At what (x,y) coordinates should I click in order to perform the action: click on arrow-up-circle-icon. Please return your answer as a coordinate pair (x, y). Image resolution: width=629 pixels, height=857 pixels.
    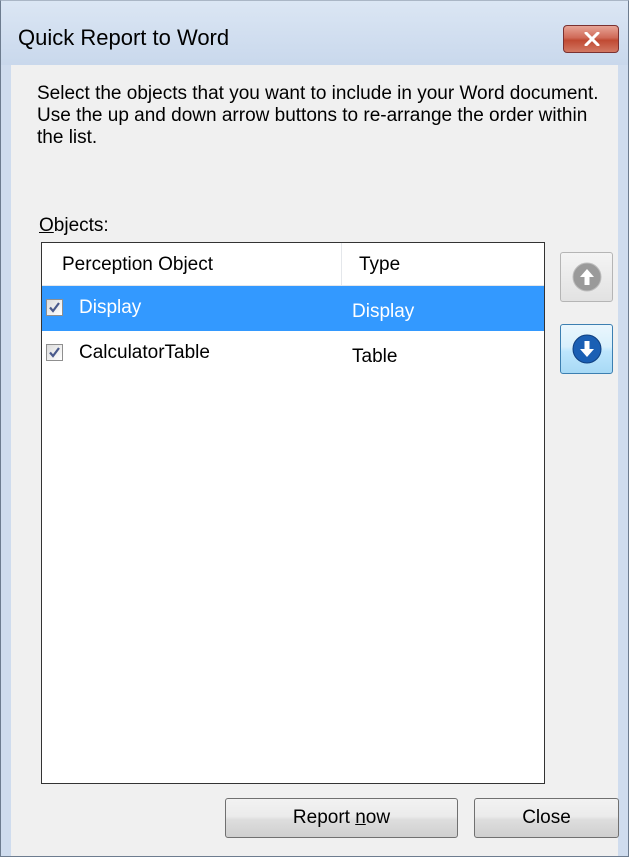
    Looking at the image, I should click on (587, 277).